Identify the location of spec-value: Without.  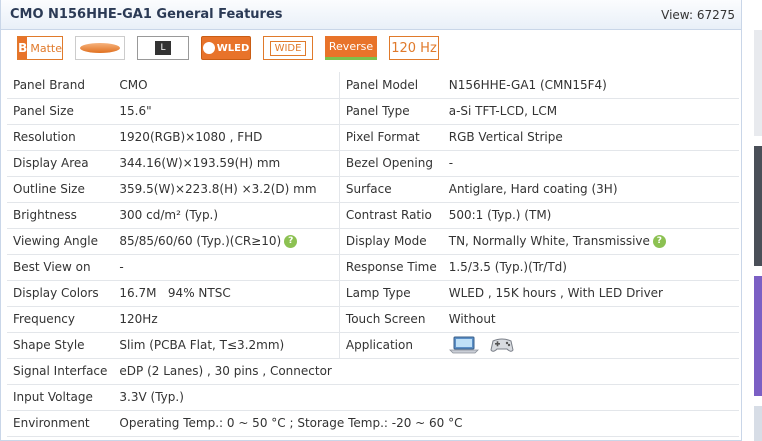
(590, 319).